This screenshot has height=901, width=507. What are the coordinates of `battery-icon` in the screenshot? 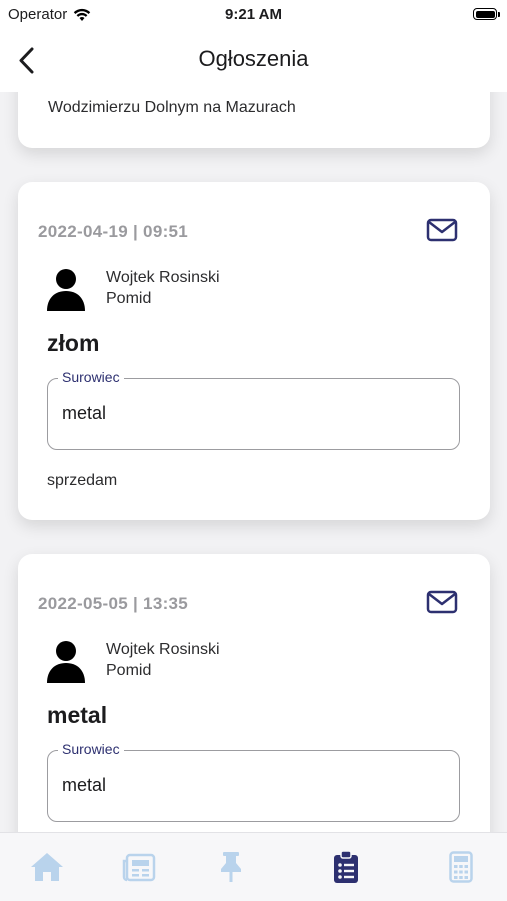 It's located at (486, 14).